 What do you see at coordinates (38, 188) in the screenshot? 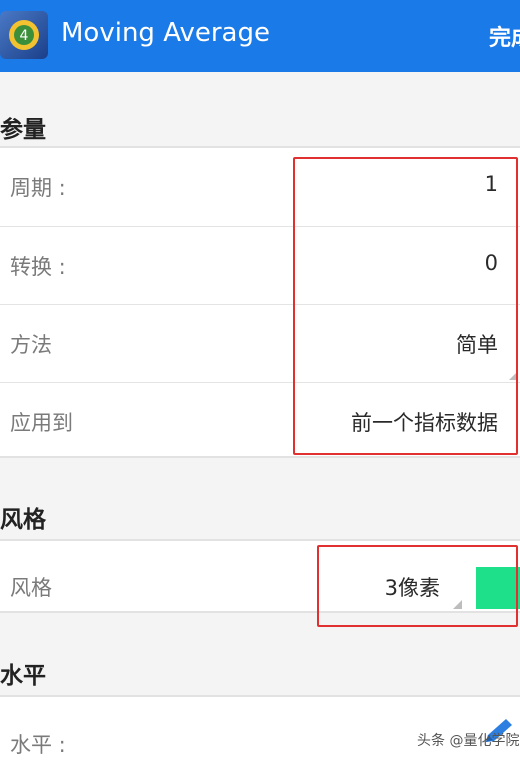
I see `period-label: 周期 :` at bounding box center [38, 188].